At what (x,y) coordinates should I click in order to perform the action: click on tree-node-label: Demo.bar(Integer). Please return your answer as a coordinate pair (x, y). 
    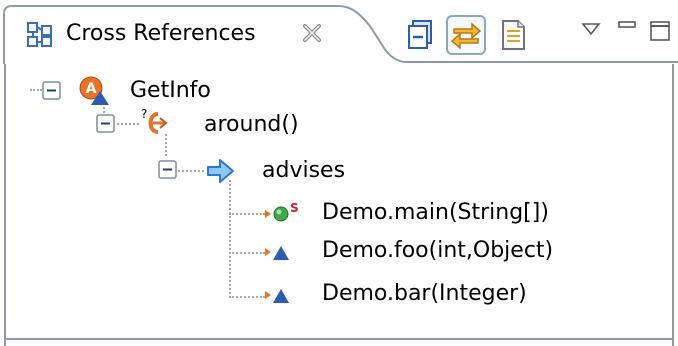
    Looking at the image, I should click on (424, 293).